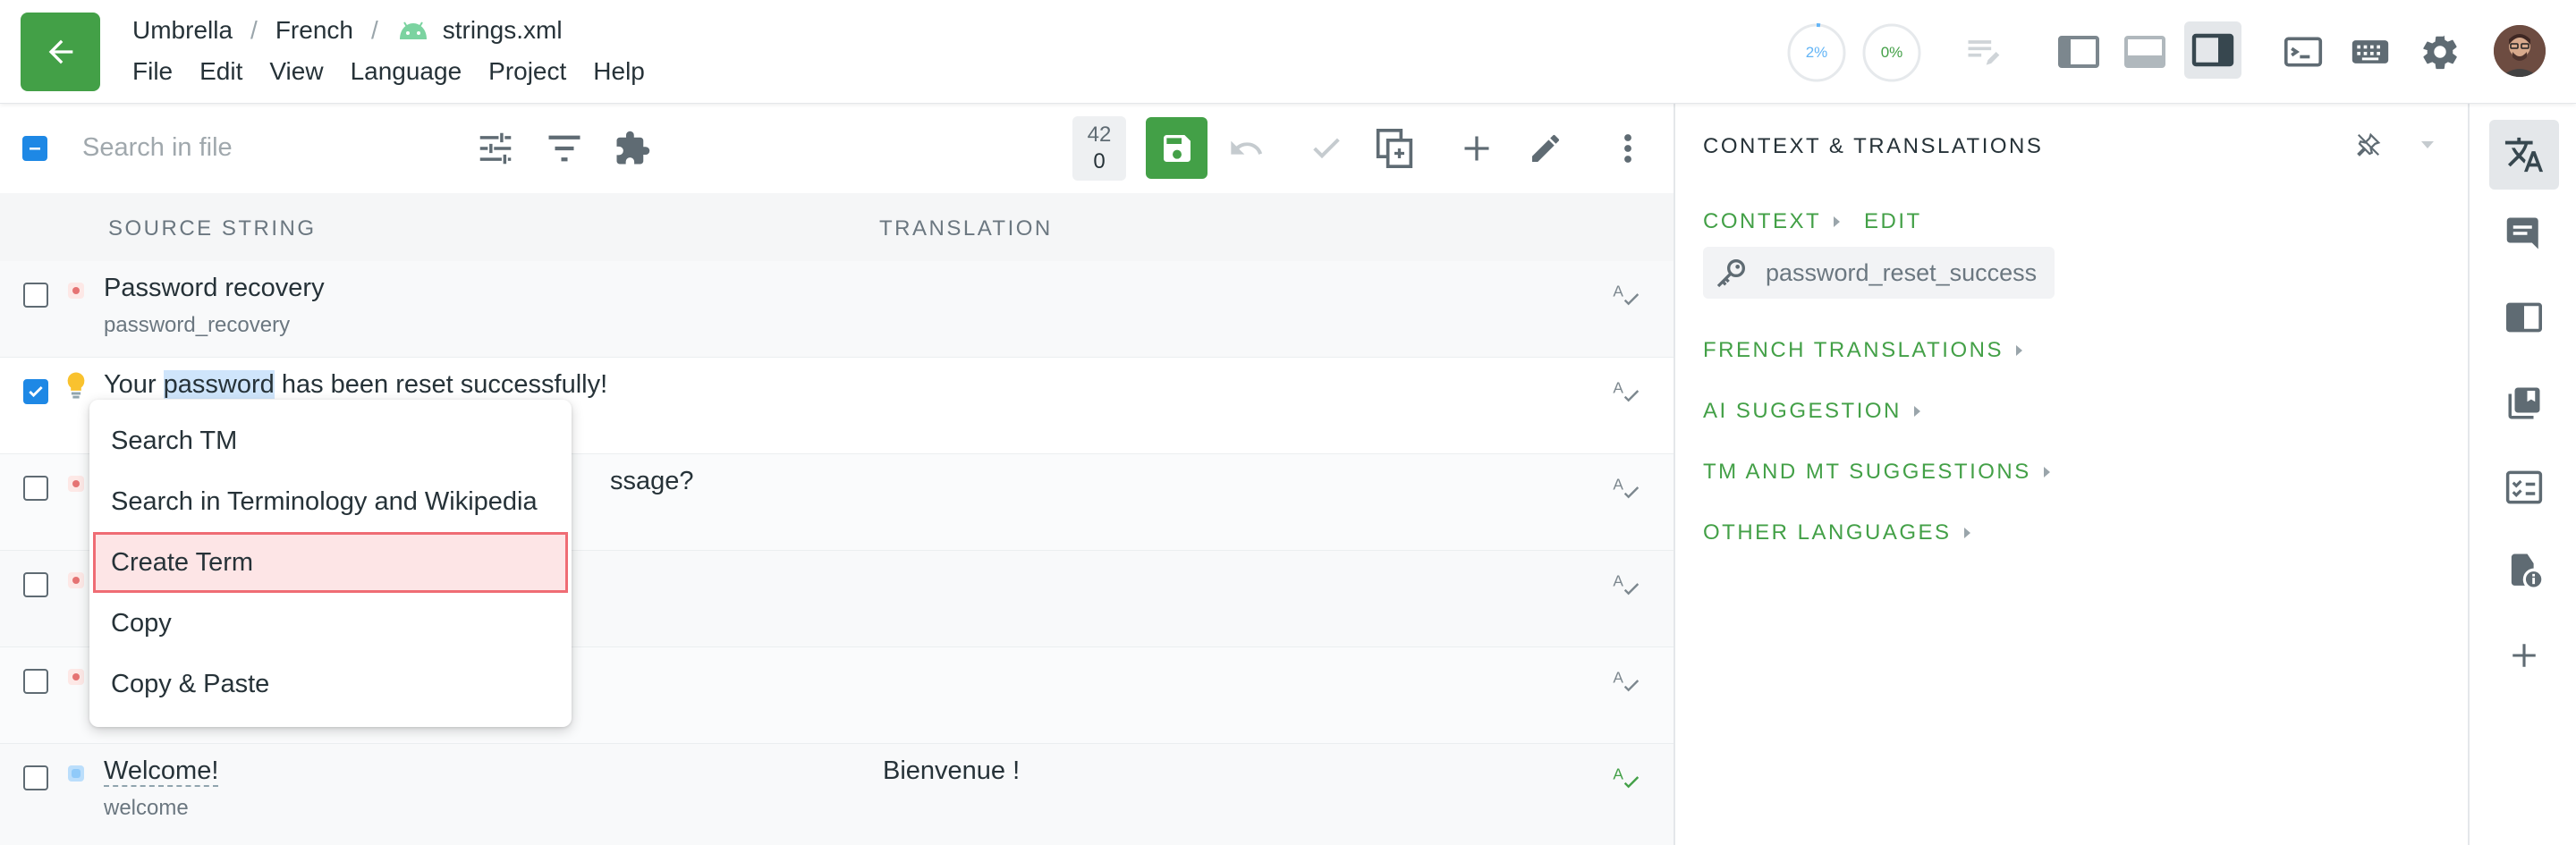 The width and height of the screenshot is (2576, 845). I want to click on puzzle-icon, so click(632, 148).